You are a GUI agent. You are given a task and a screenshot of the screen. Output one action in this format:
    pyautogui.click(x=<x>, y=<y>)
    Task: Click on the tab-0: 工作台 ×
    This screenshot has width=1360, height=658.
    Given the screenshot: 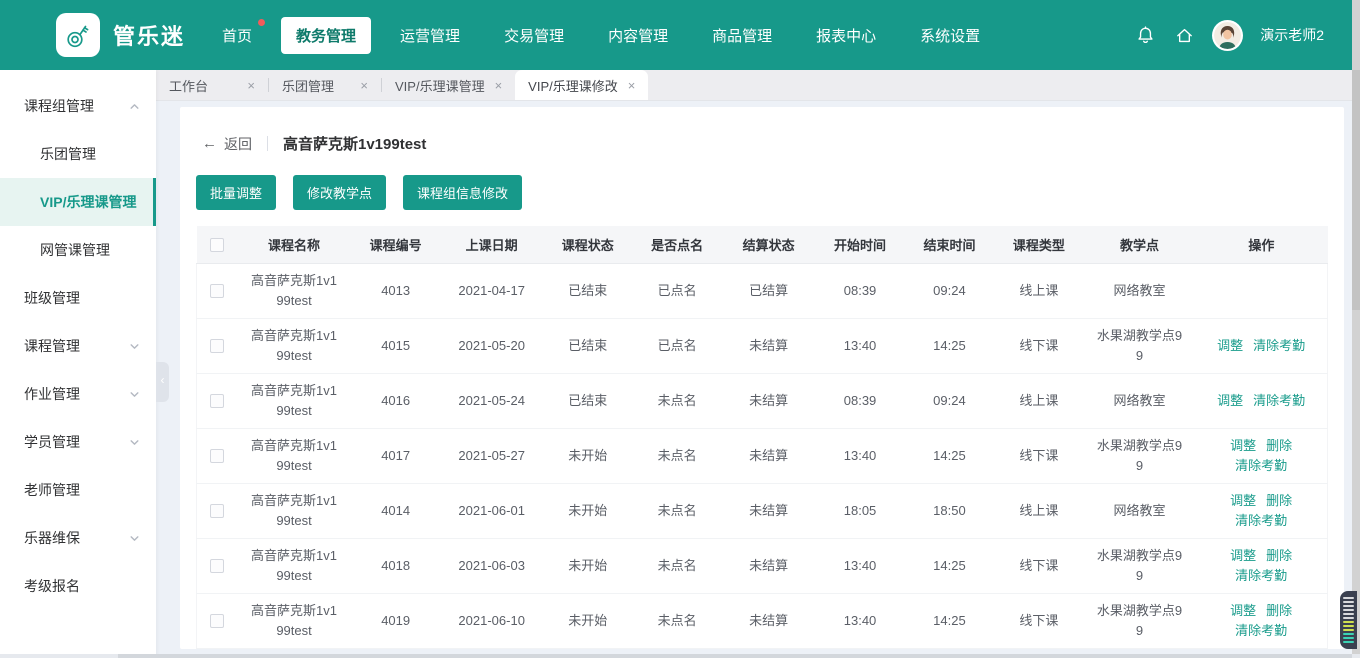 What is the action you would take?
    pyautogui.click(x=212, y=85)
    